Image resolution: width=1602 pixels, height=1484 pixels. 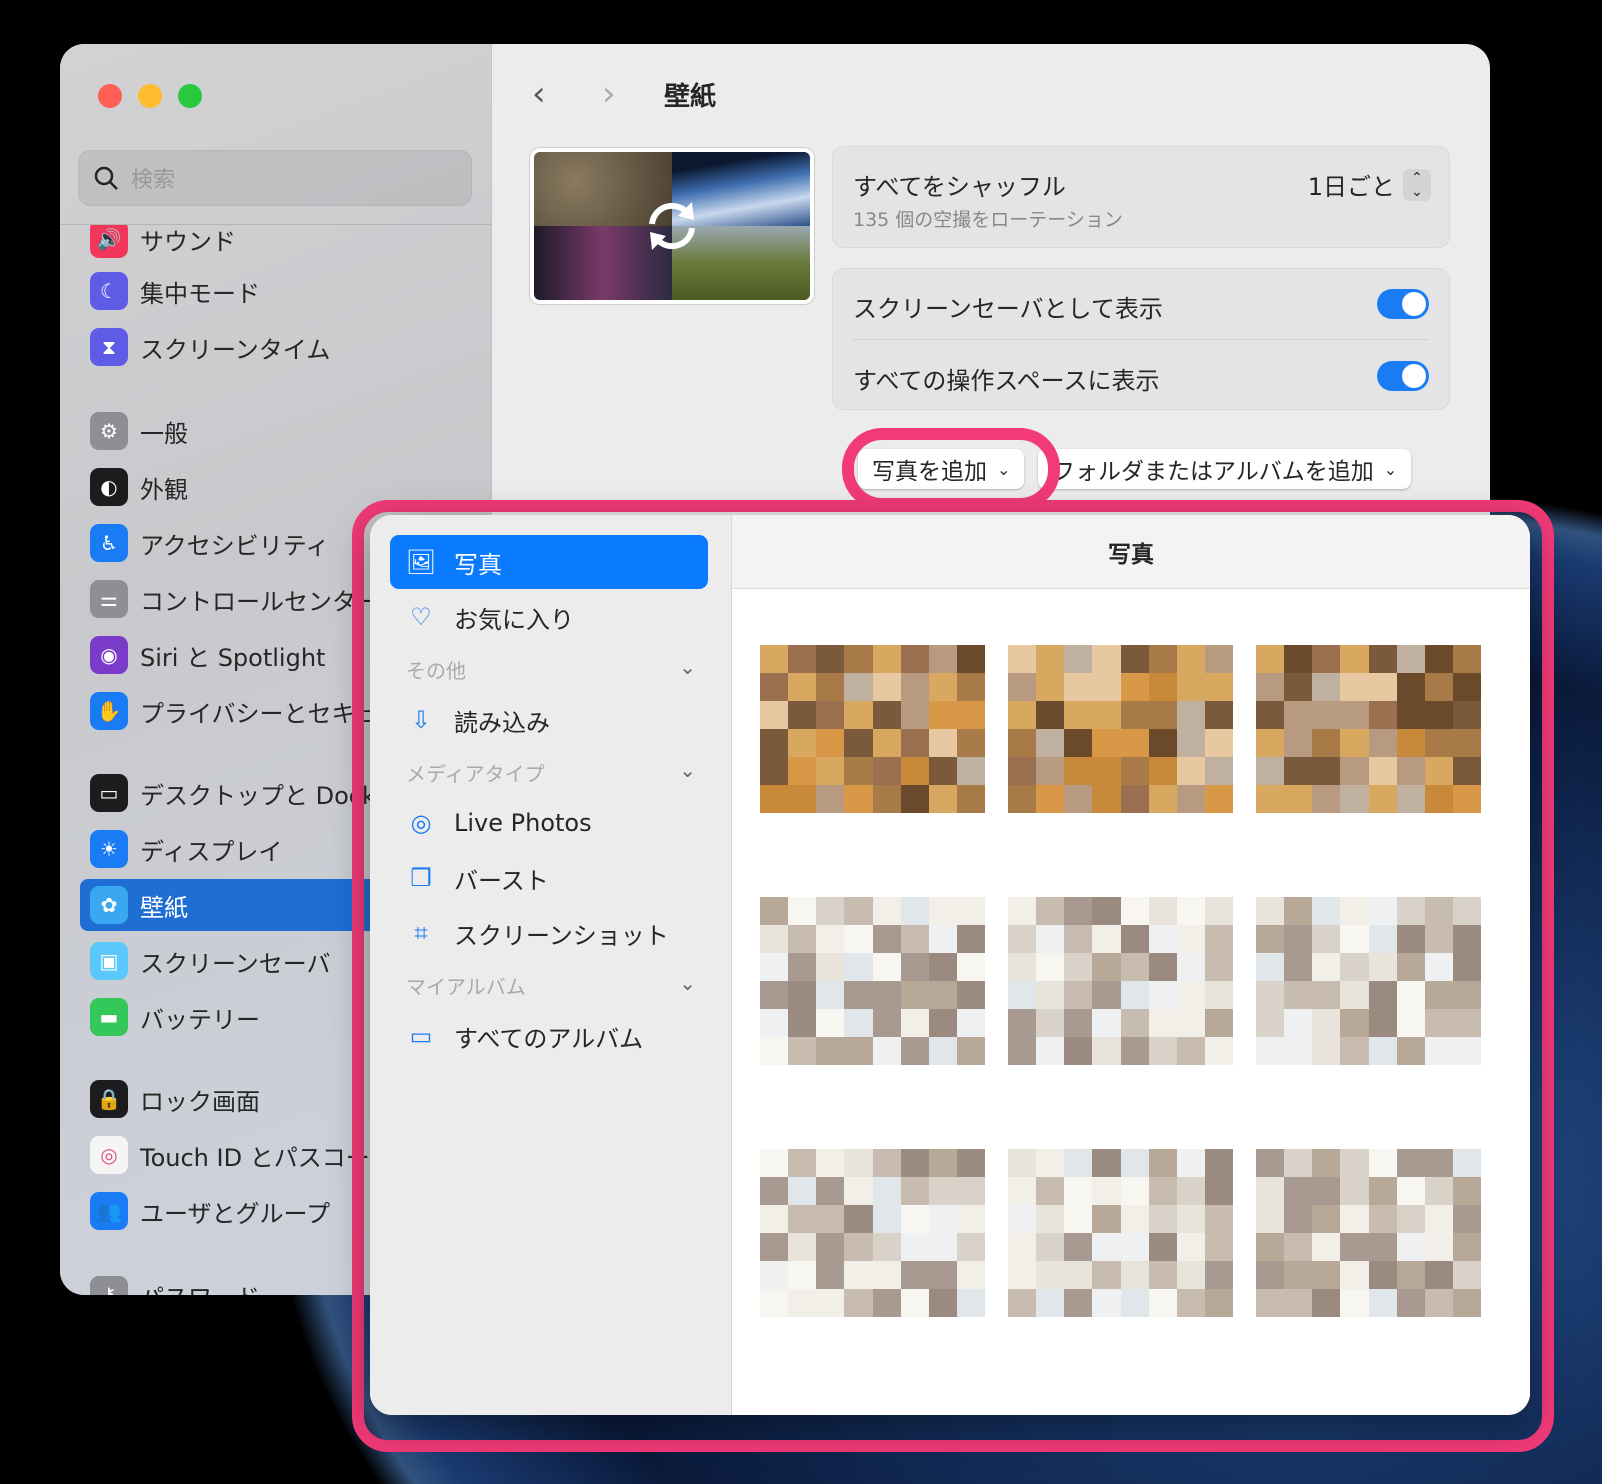 I want to click on chevron-left-icon: ‹, so click(x=539, y=94).